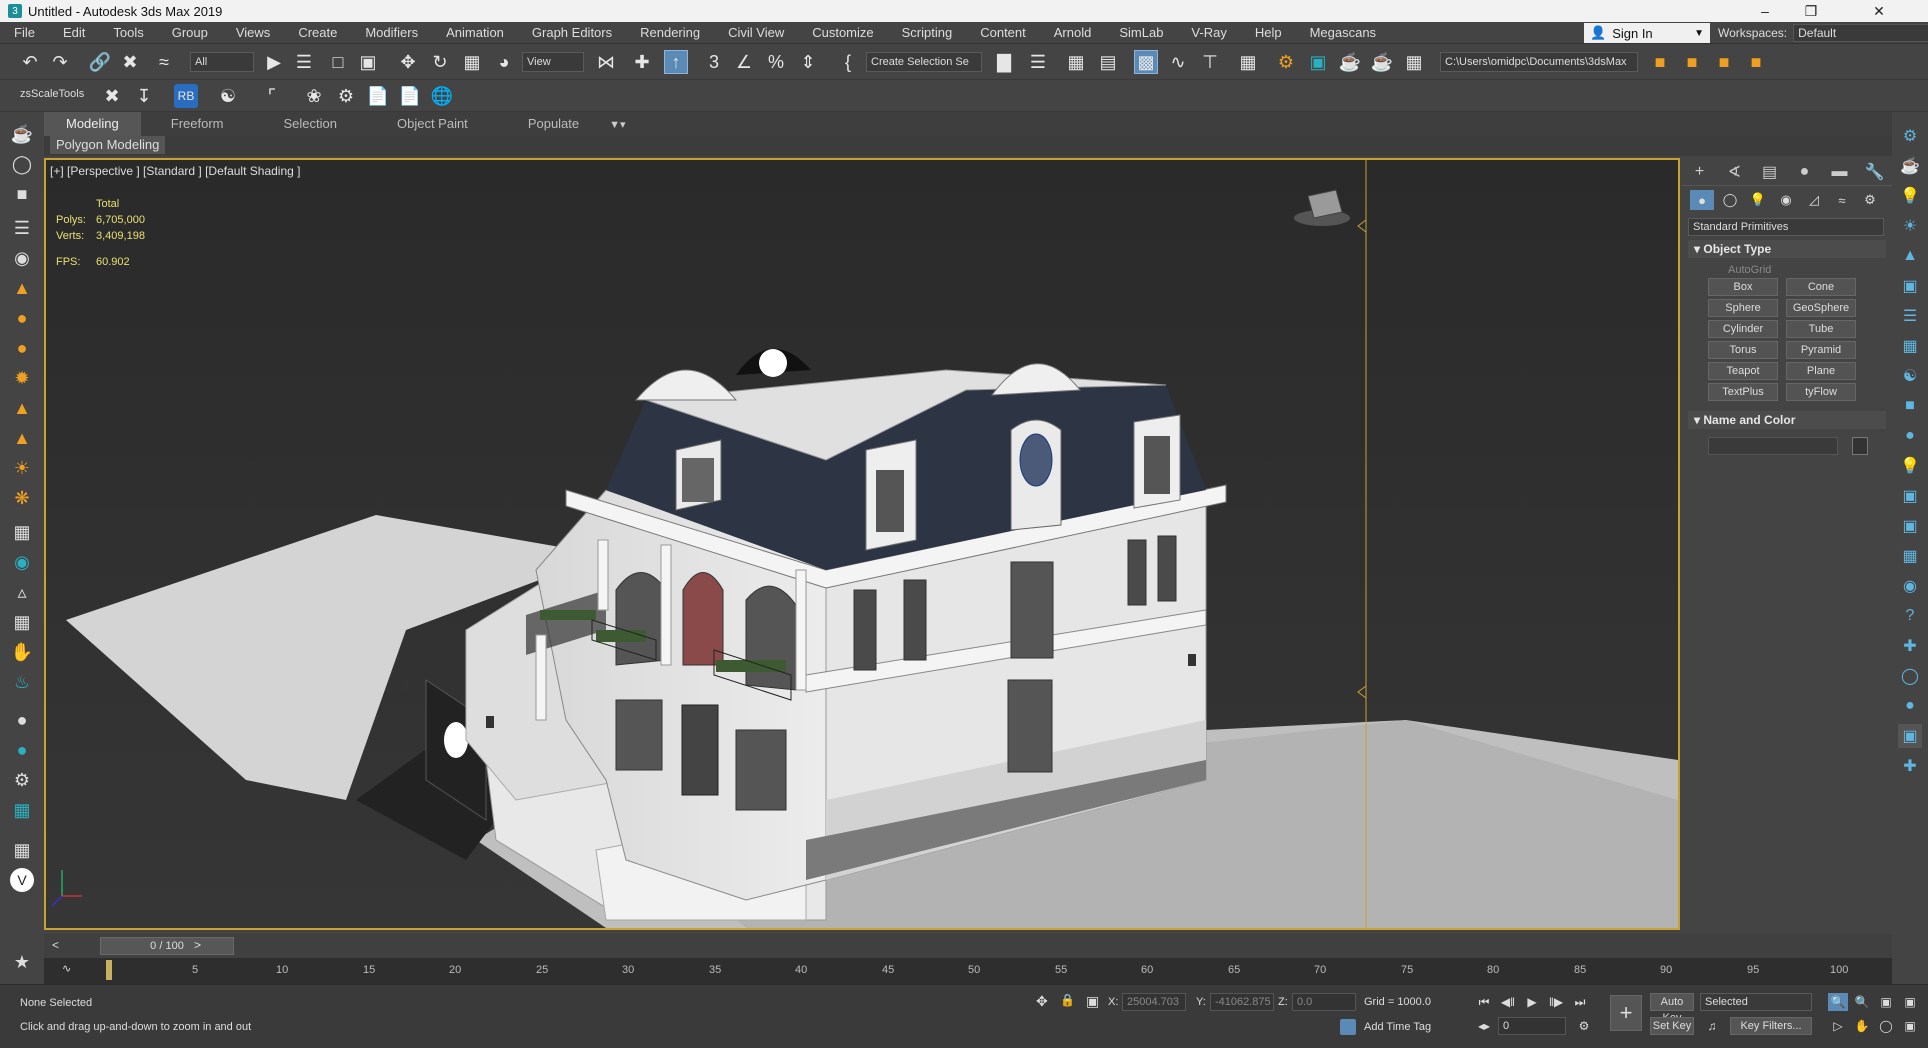  What do you see at coordinates (74, 32) in the screenshot?
I see `menu-edit: Edit` at bounding box center [74, 32].